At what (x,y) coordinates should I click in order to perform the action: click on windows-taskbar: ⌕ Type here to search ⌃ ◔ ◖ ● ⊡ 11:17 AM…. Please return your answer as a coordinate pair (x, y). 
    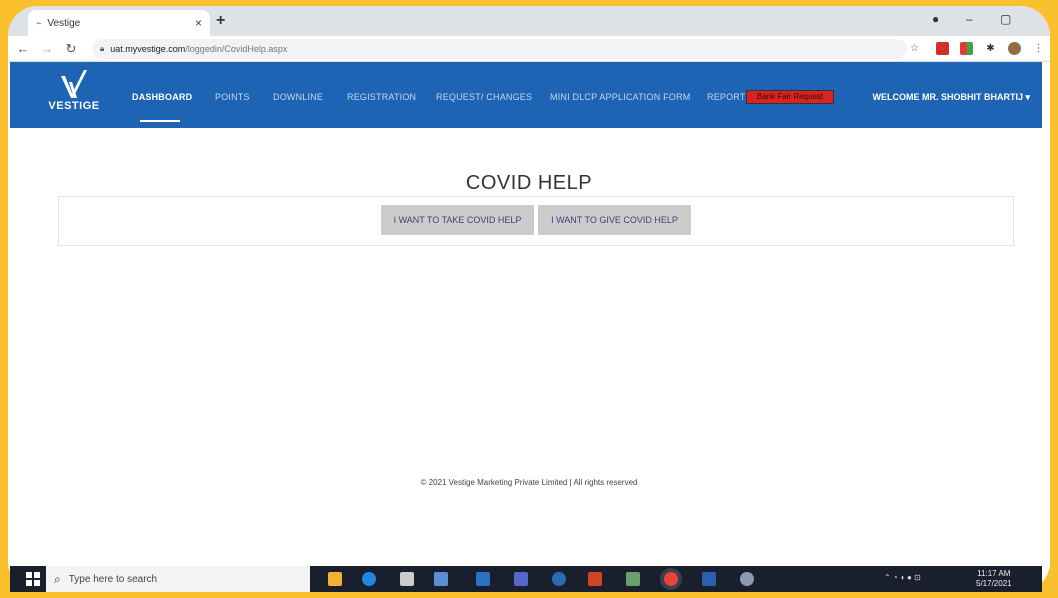
    Looking at the image, I should click on (526, 579).